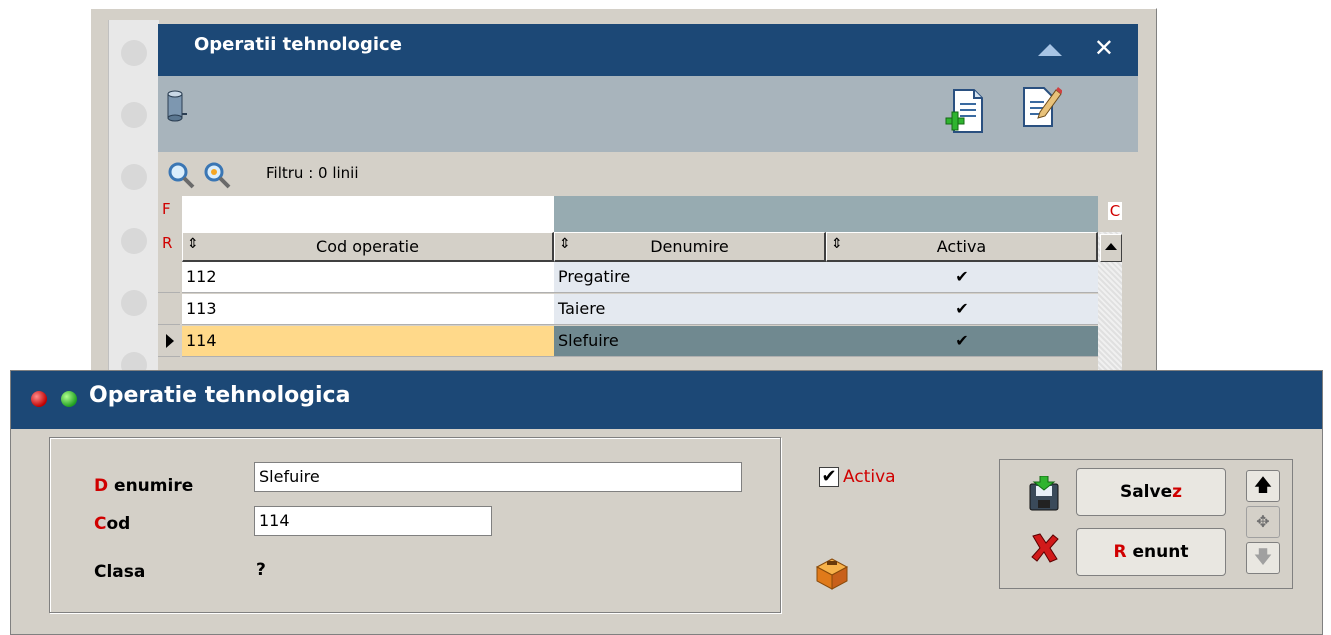 The height and width of the screenshot is (635, 1331). I want to click on maximize-dot-icon, so click(69, 399).